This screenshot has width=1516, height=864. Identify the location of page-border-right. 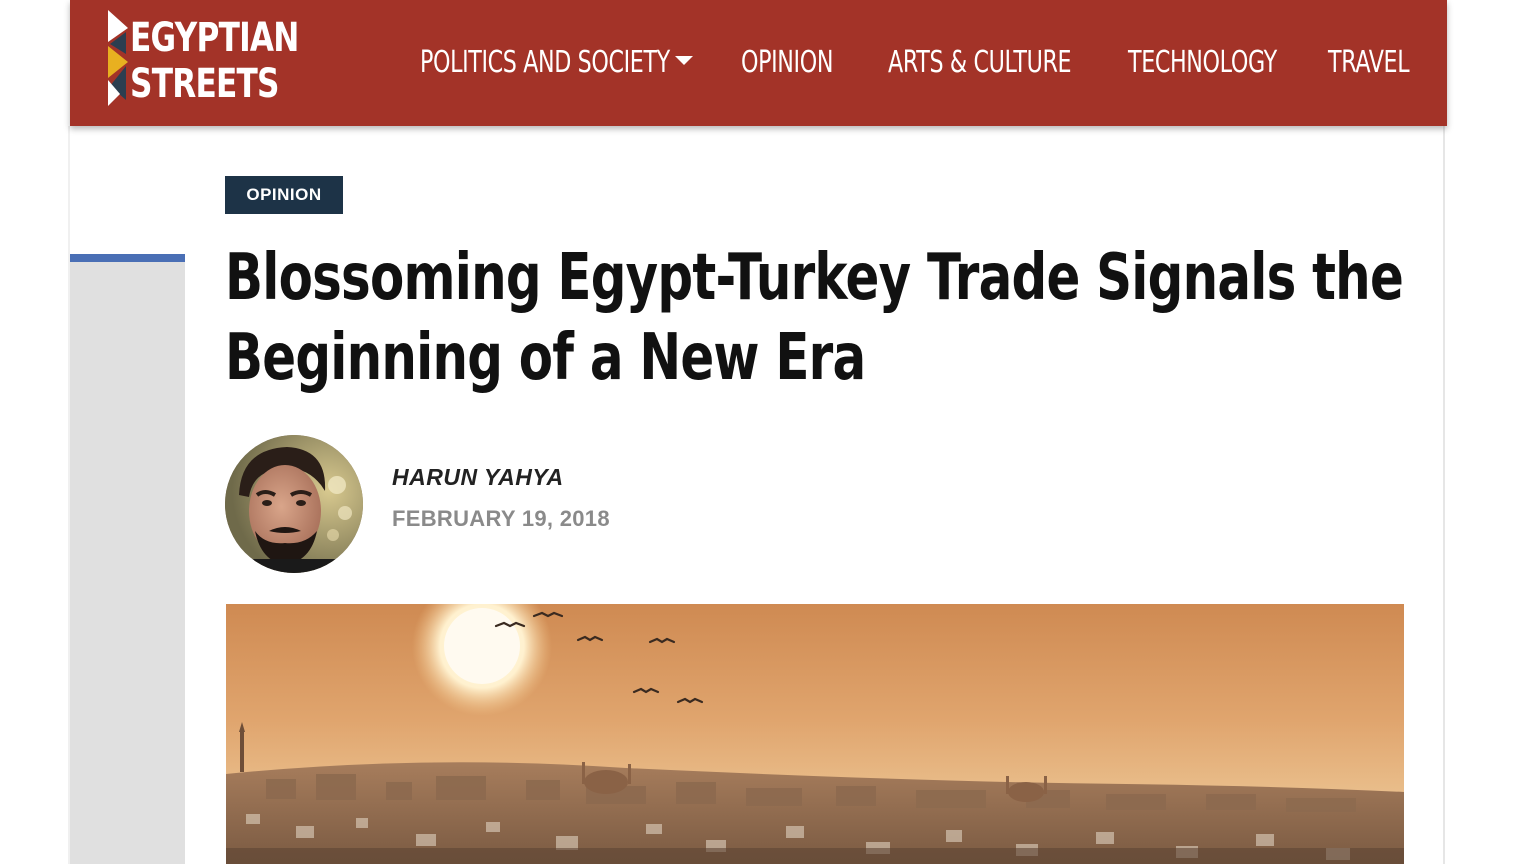
(1444, 495).